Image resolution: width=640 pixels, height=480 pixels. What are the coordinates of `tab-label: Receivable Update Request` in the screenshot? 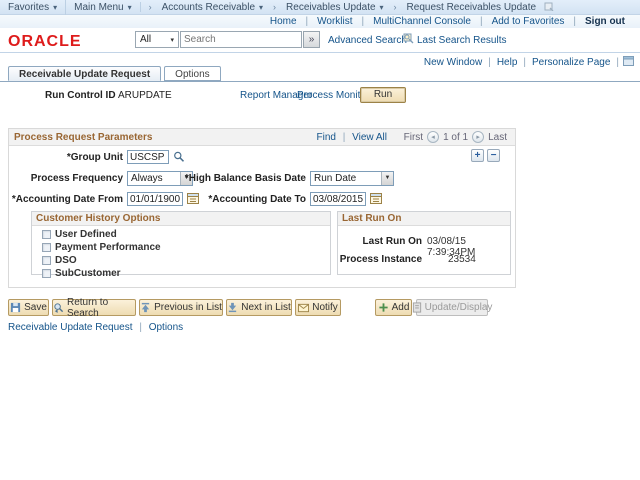 It's located at (85, 74).